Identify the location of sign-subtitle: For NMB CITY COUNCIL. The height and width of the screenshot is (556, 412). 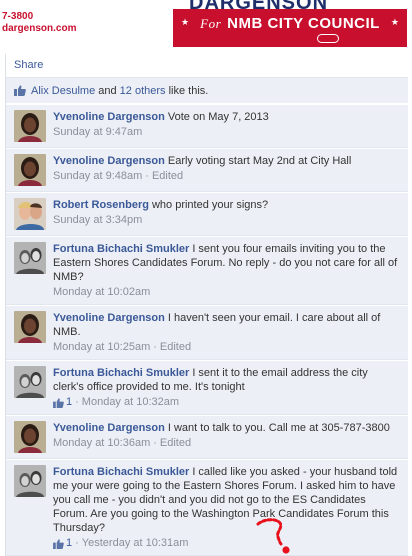
(290, 23).